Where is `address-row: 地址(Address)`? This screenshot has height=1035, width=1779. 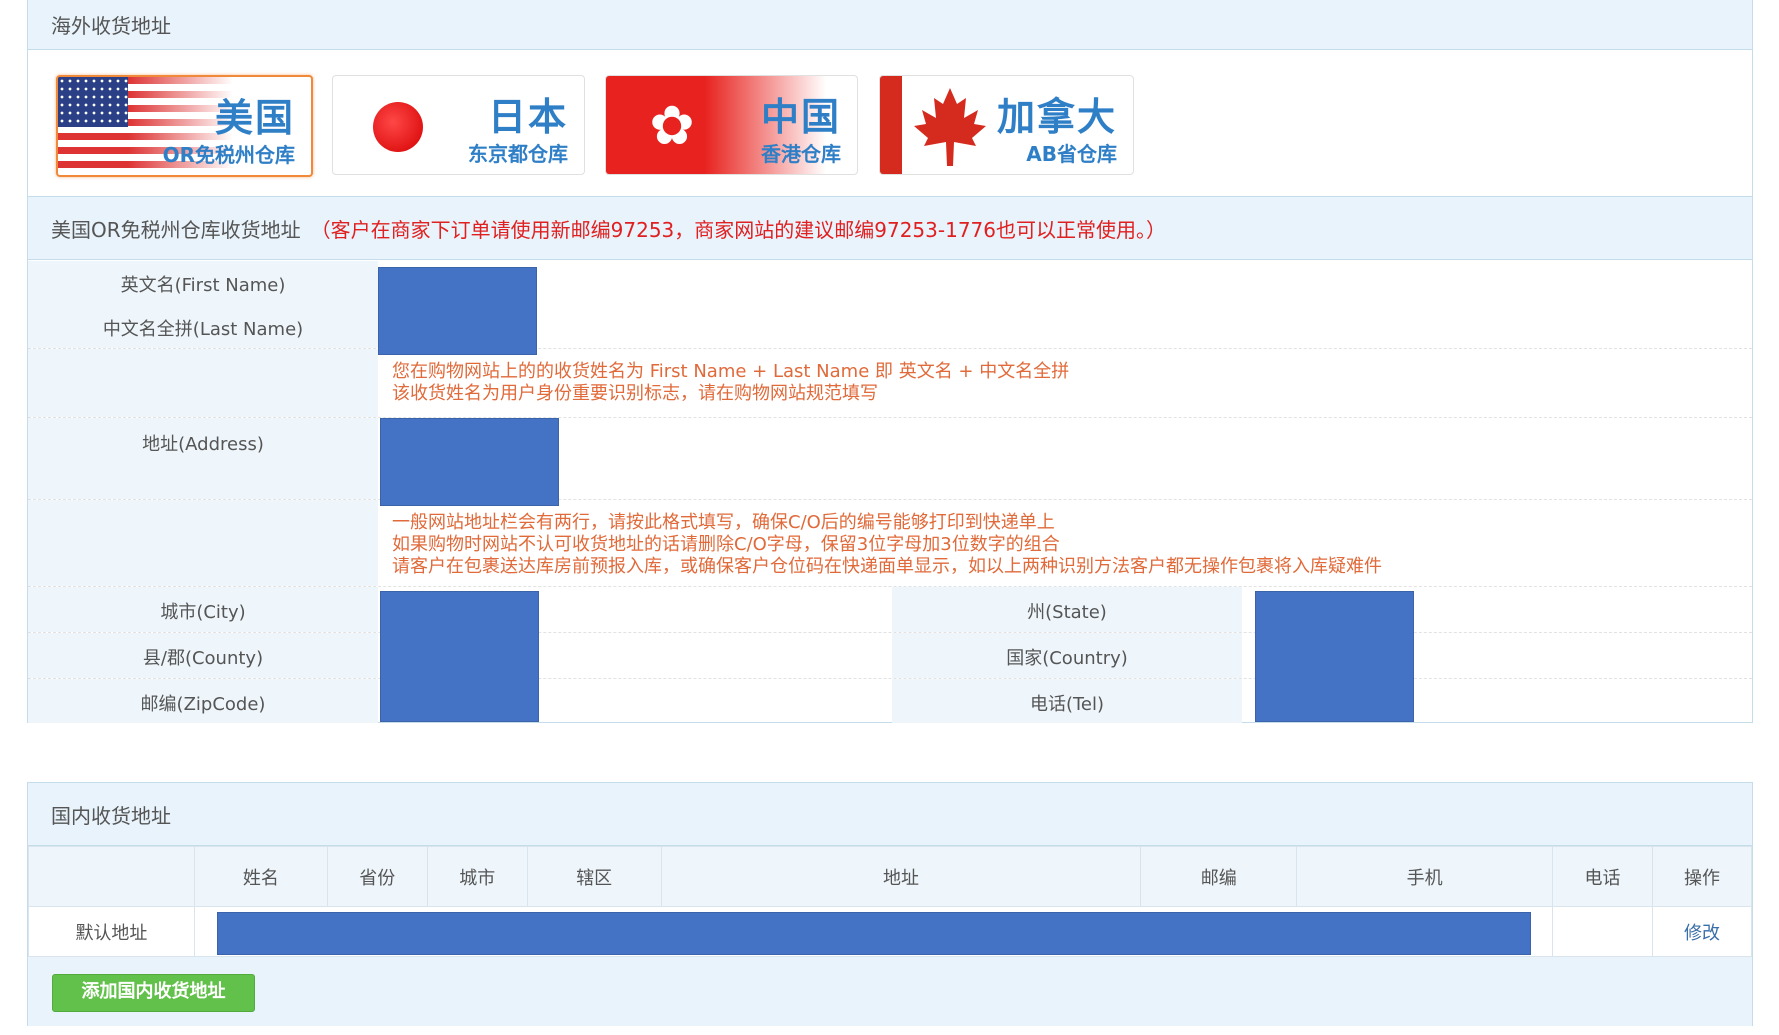
address-row: 地址(Address) is located at coordinates (890, 462).